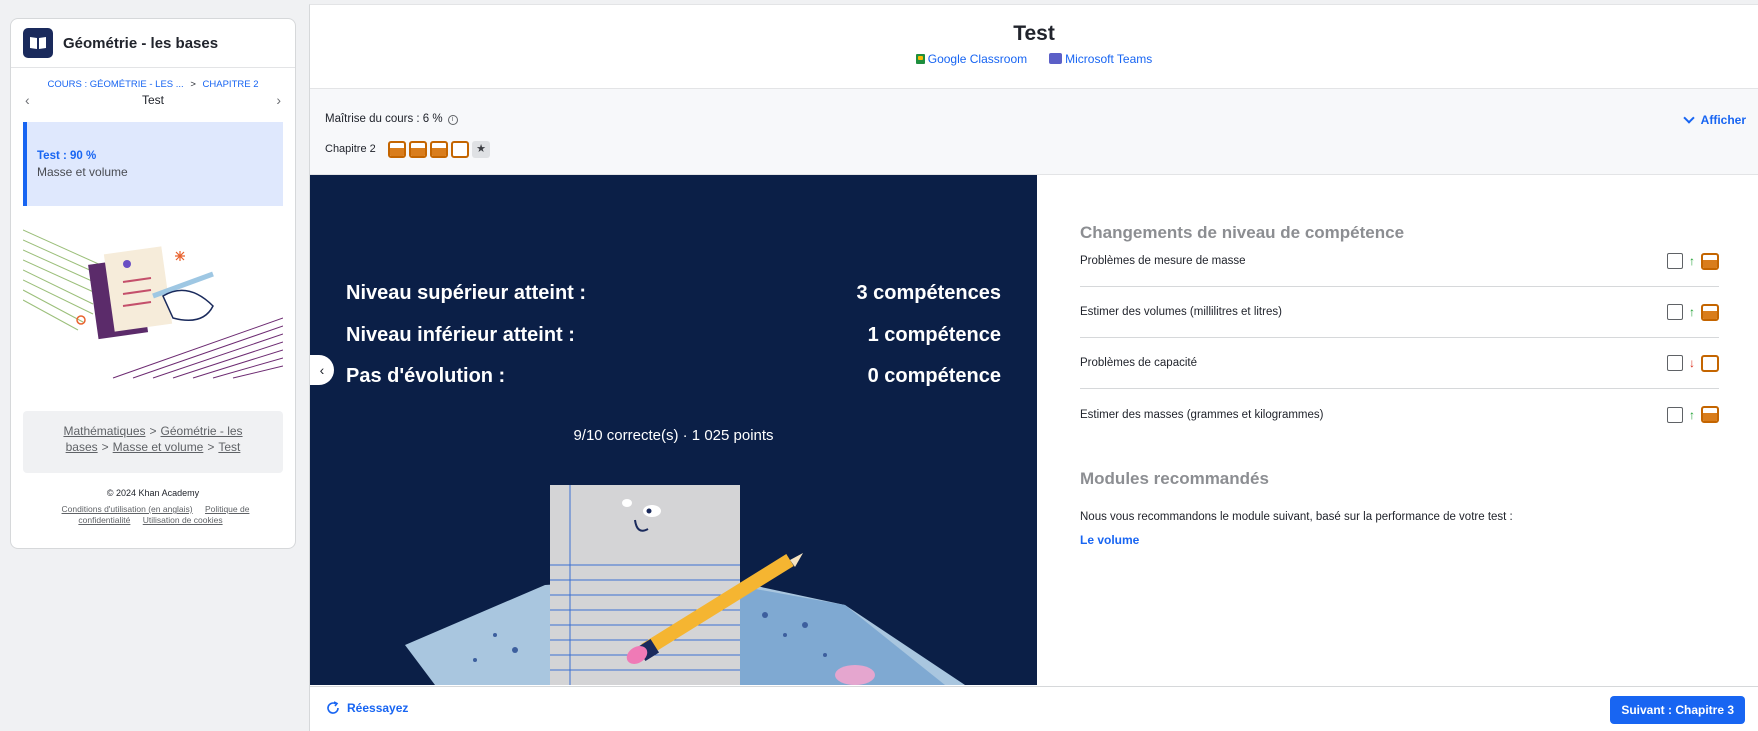 The width and height of the screenshot is (1758, 731). What do you see at coordinates (466, 293) in the screenshot?
I see `result-label: Niveau supérieur atteint :` at bounding box center [466, 293].